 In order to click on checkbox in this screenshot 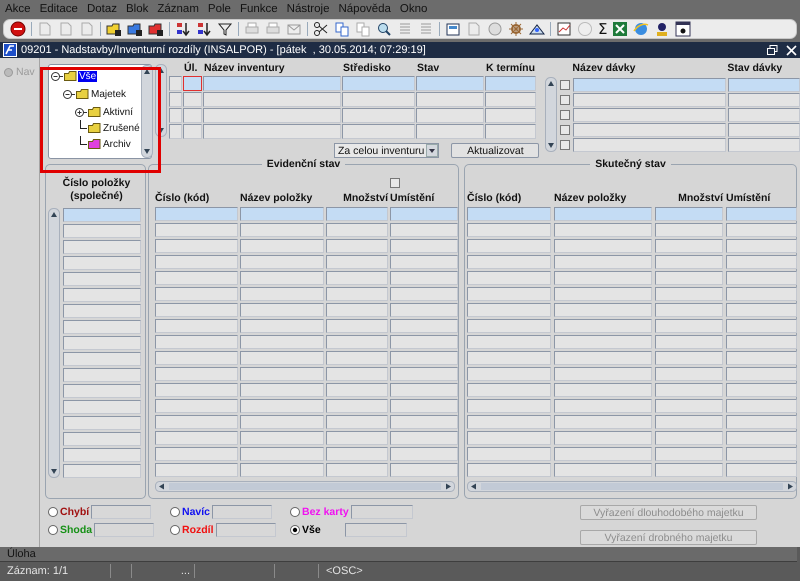, I will do `click(395, 183)`.